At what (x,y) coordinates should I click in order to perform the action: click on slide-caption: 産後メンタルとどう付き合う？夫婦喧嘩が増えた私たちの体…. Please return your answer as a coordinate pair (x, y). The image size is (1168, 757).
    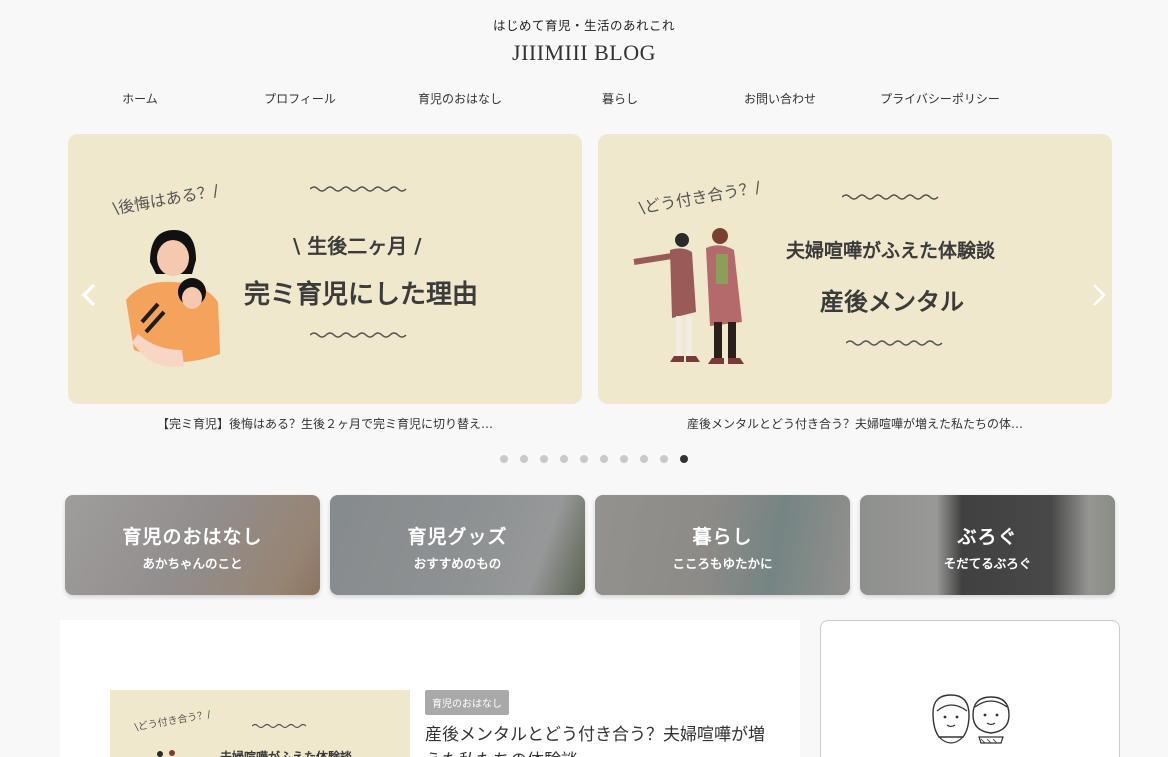
    Looking at the image, I should click on (855, 423).